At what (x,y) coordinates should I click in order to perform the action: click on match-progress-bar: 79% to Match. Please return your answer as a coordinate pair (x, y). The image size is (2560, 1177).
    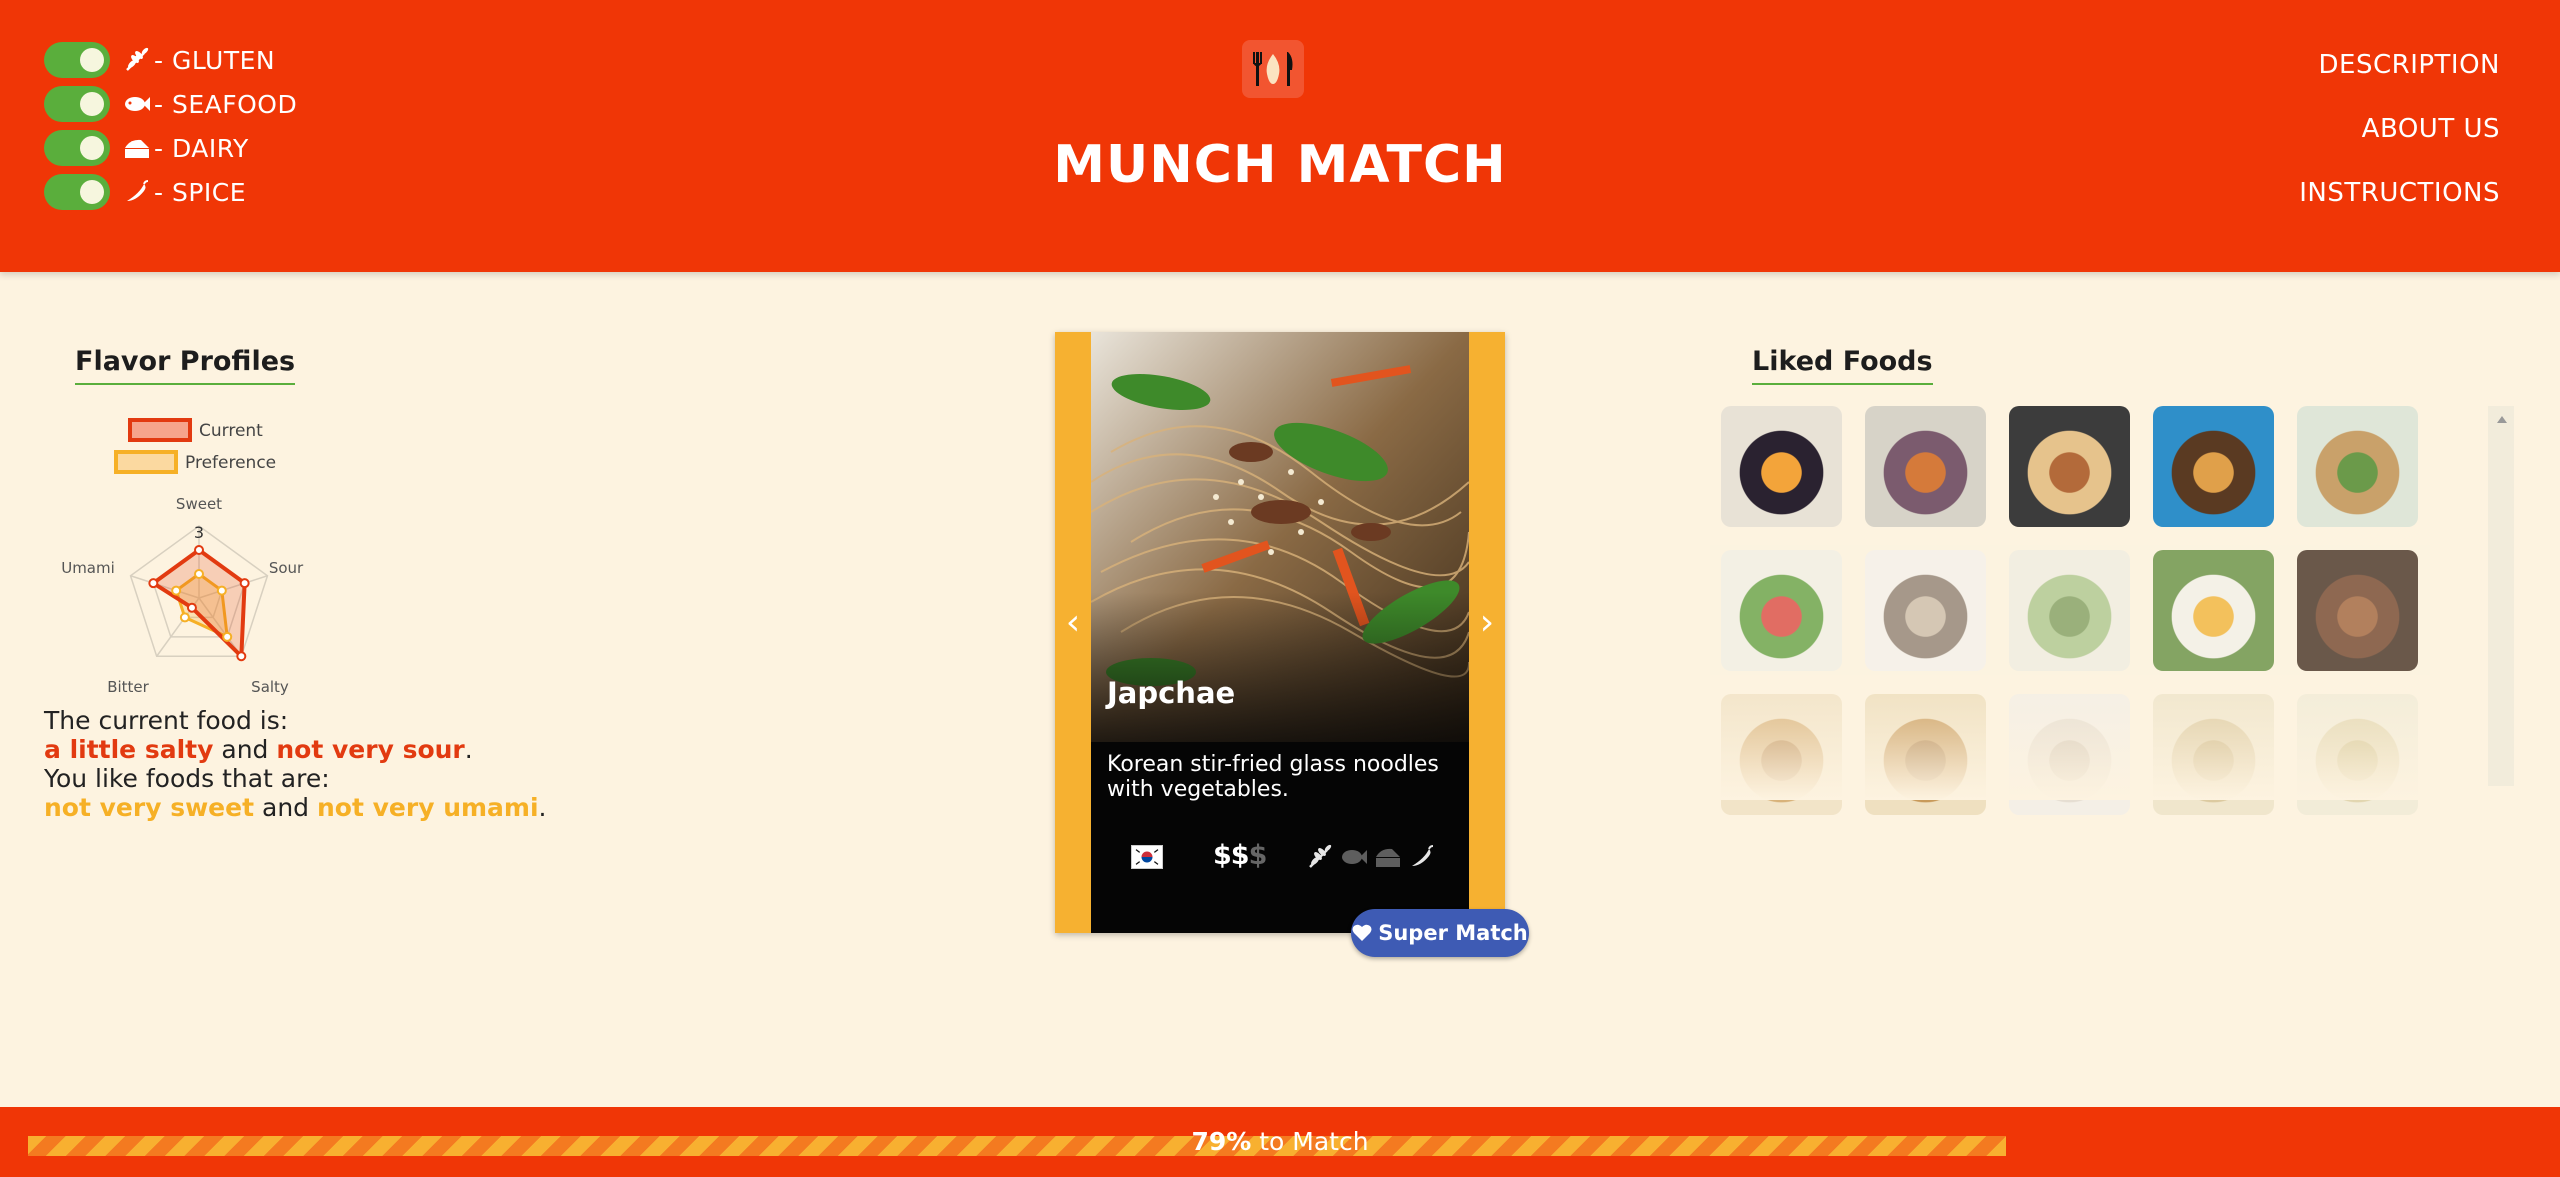
    Looking at the image, I should click on (1280, 1142).